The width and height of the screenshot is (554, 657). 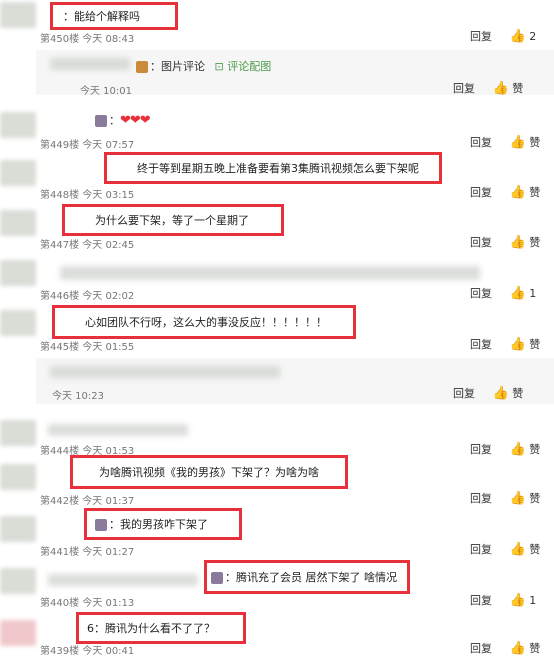 I want to click on comment-text: ：❤❤❤, so click(x=123, y=120).